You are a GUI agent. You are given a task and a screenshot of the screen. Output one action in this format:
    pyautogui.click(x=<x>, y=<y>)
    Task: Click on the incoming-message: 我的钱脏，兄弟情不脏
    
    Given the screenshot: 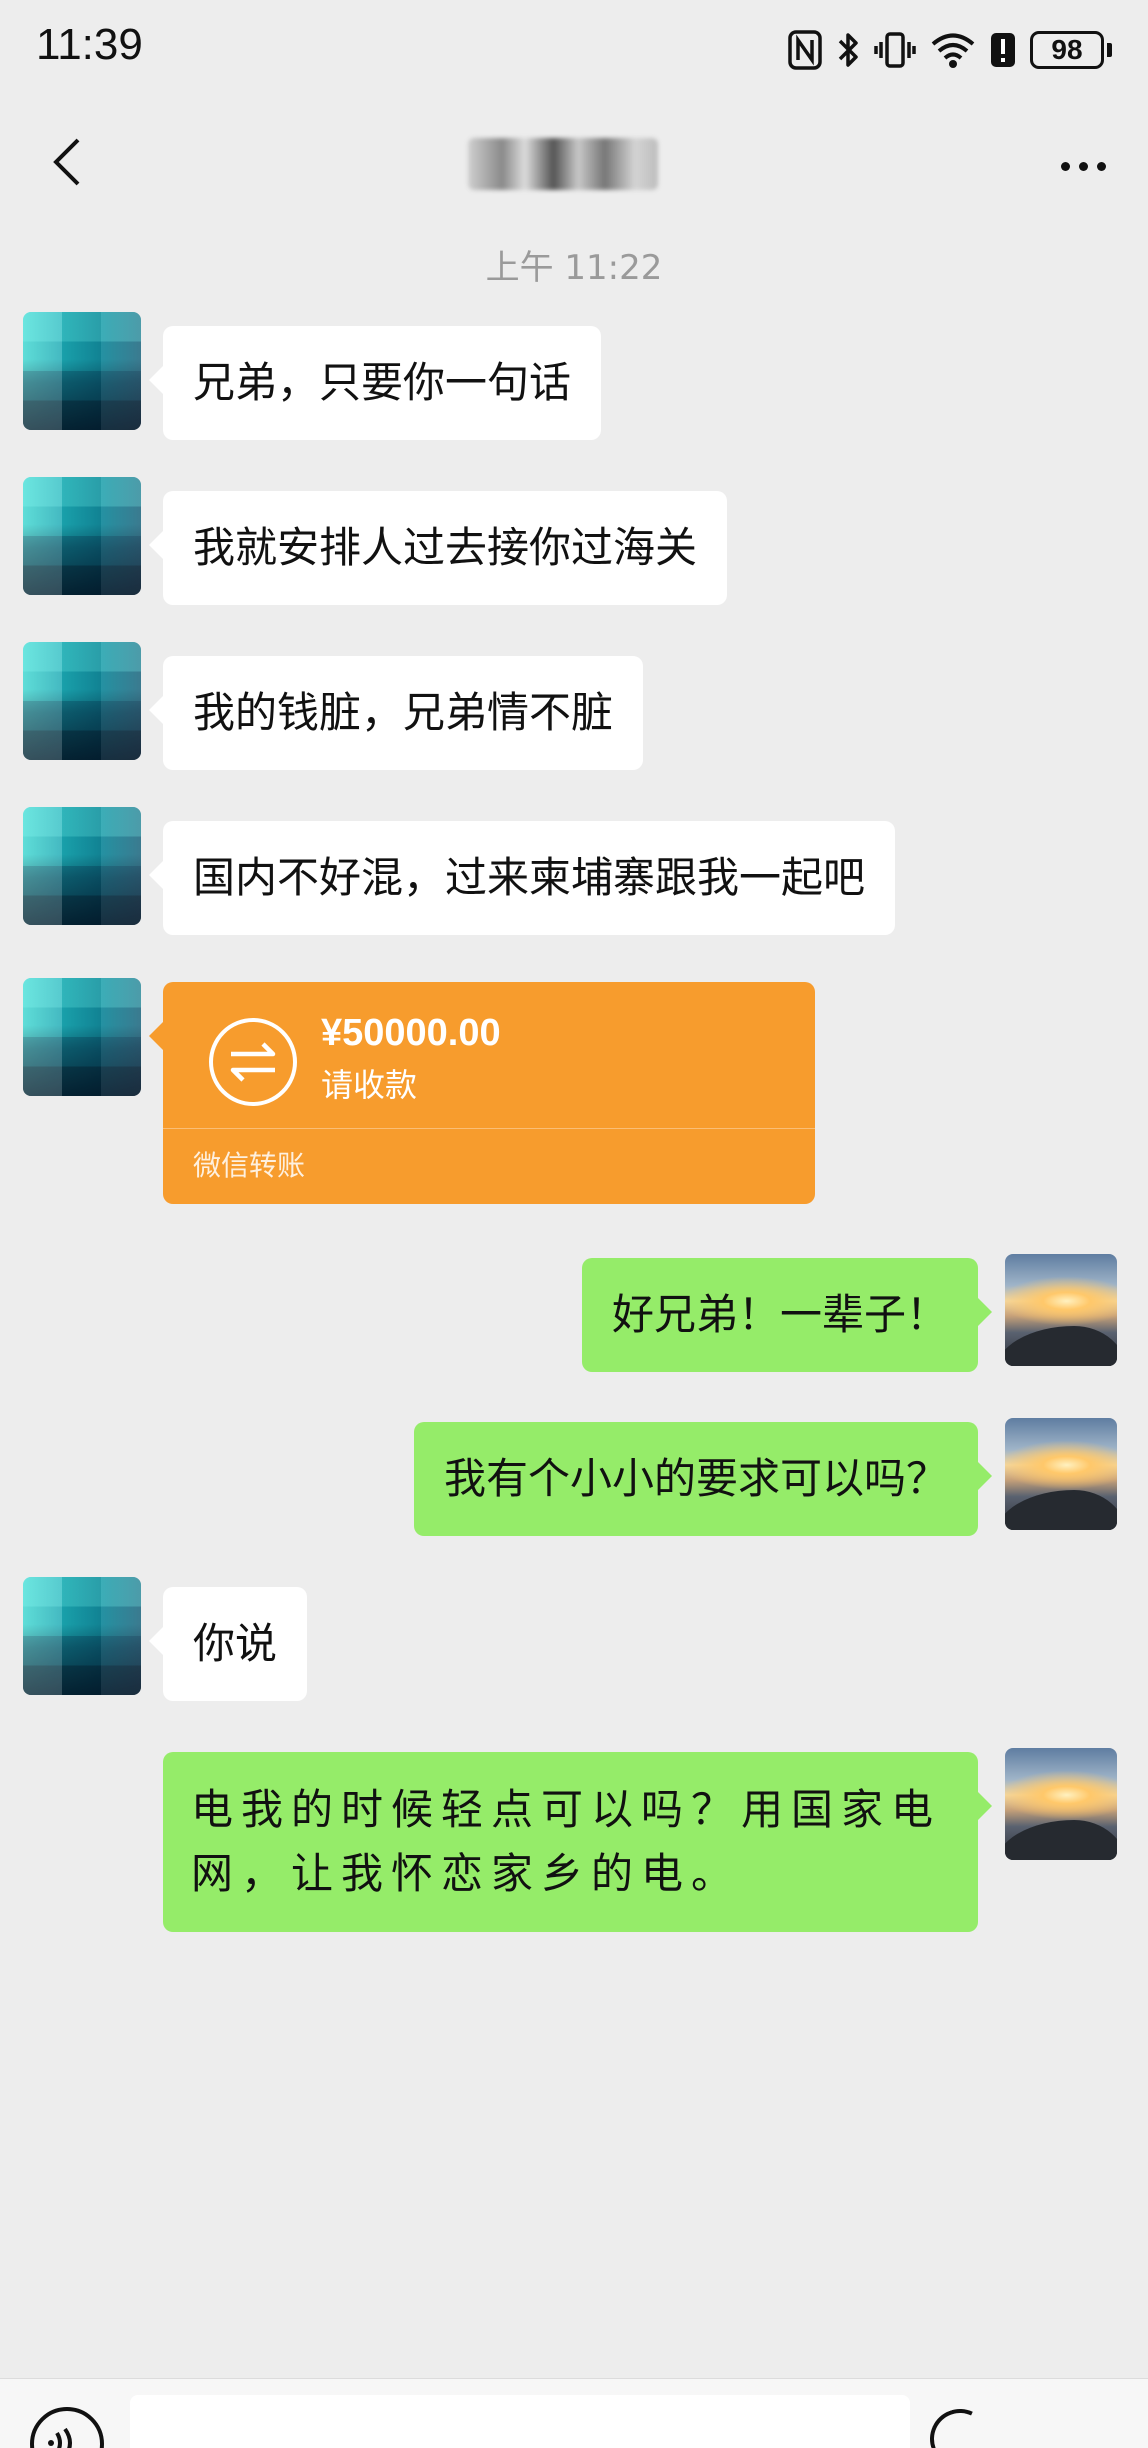 What is the action you would take?
    pyautogui.click(x=396, y=713)
    